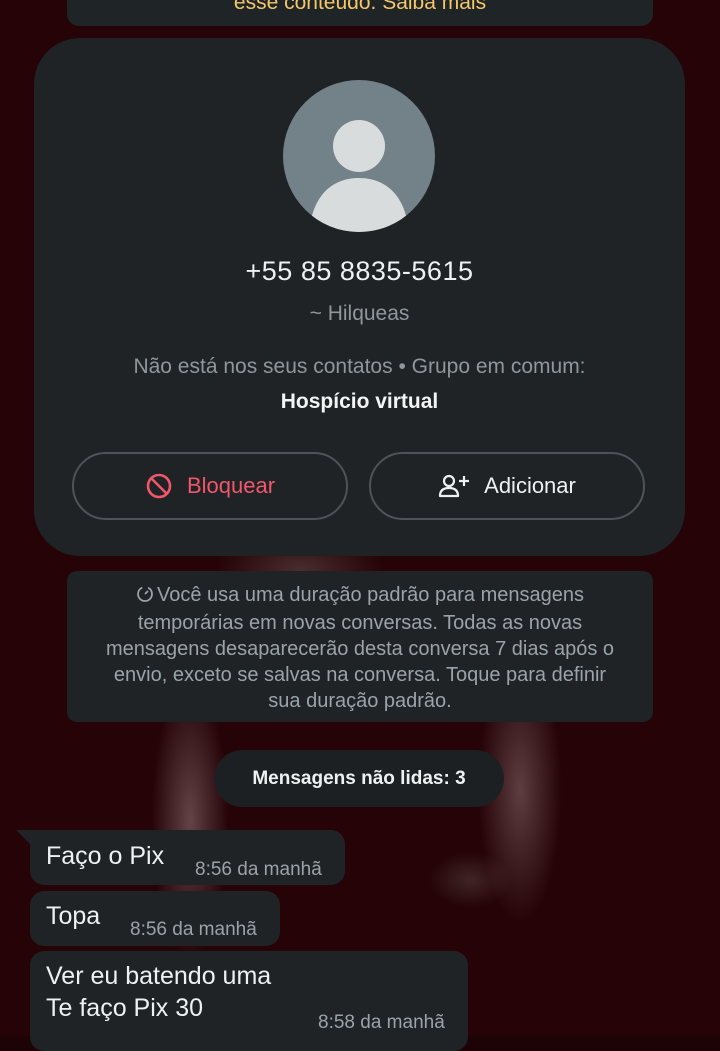 This screenshot has height=1051, width=720. Describe the element at coordinates (359, 271) in the screenshot. I see `contact-phone-number: +55 85 8835-5615` at that location.